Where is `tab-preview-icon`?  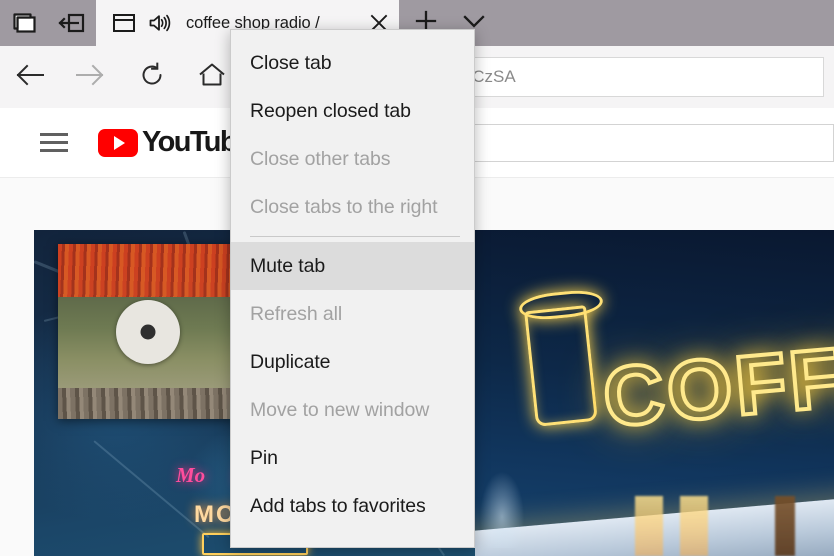 tab-preview-icon is located at coordinates (24, 23).